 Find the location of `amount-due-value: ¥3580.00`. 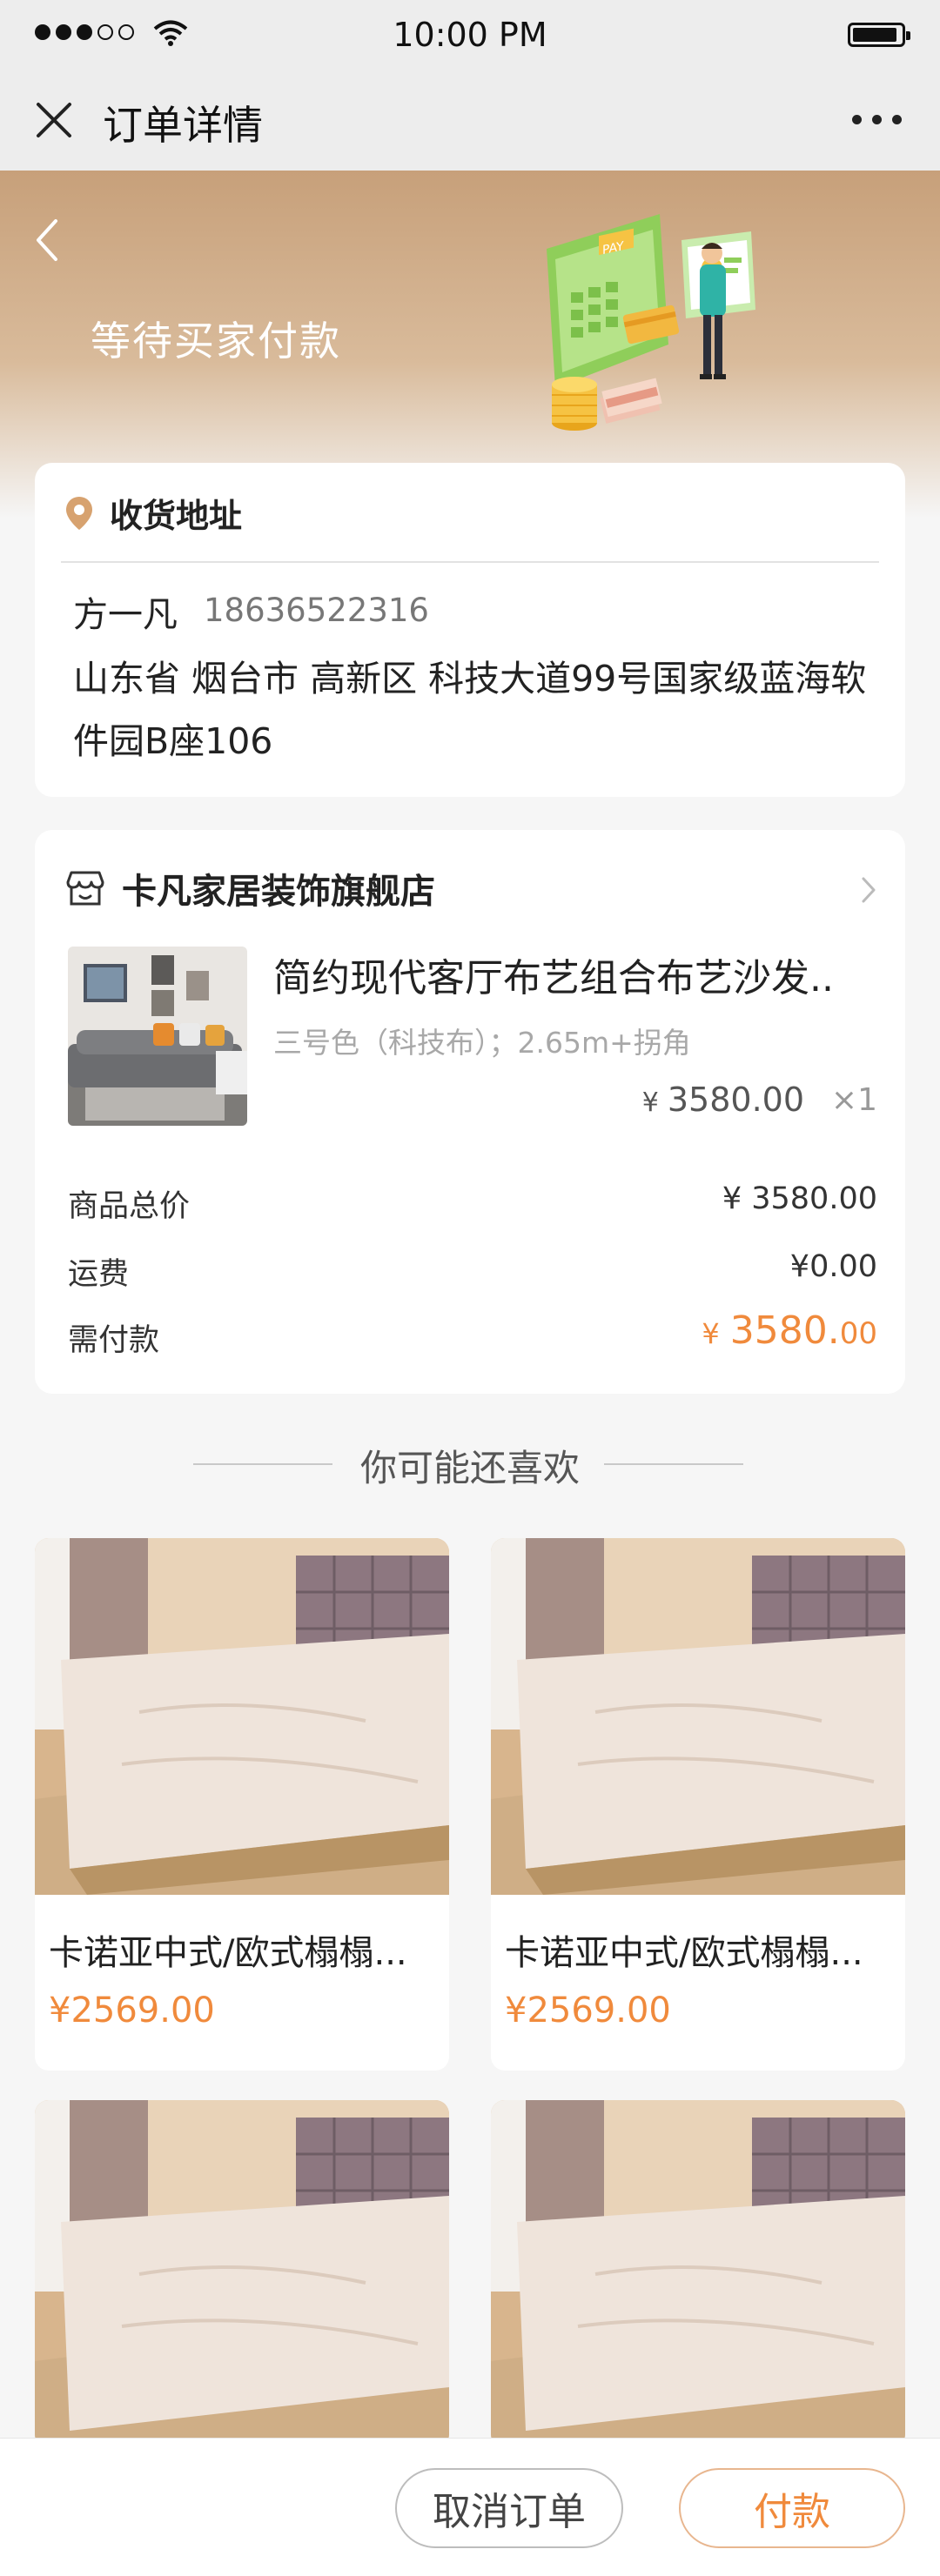

amount-due-value: ¥3580.00 is located at coordinates (789, 1330).